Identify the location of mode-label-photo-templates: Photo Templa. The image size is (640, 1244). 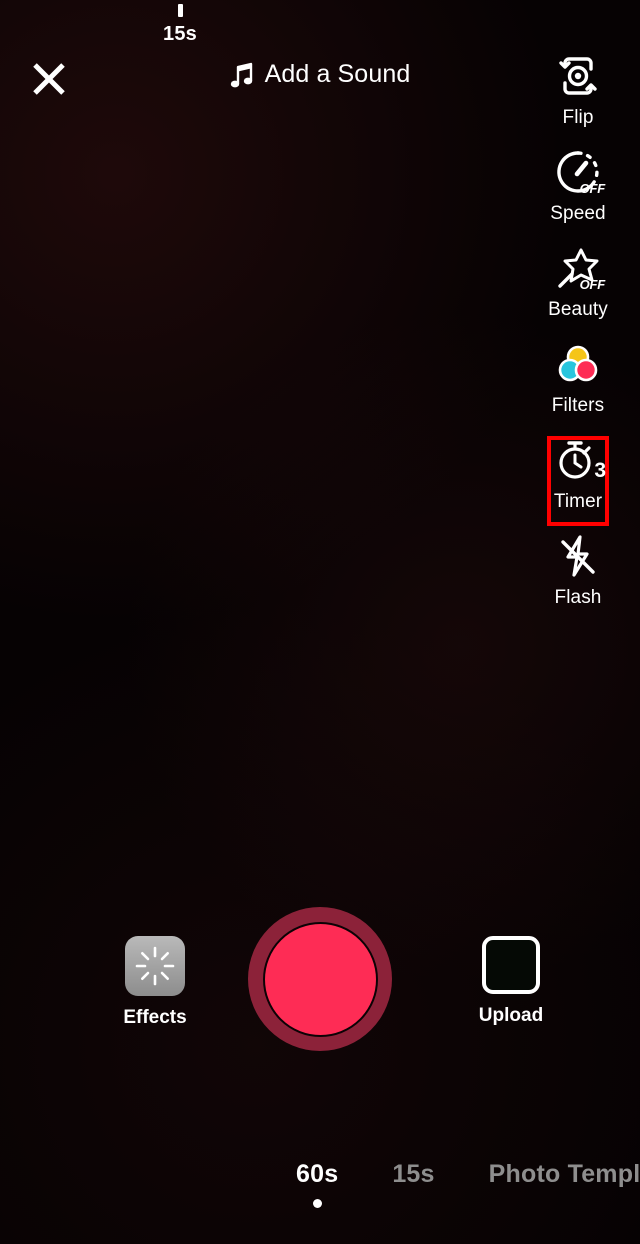
(564, 1174).